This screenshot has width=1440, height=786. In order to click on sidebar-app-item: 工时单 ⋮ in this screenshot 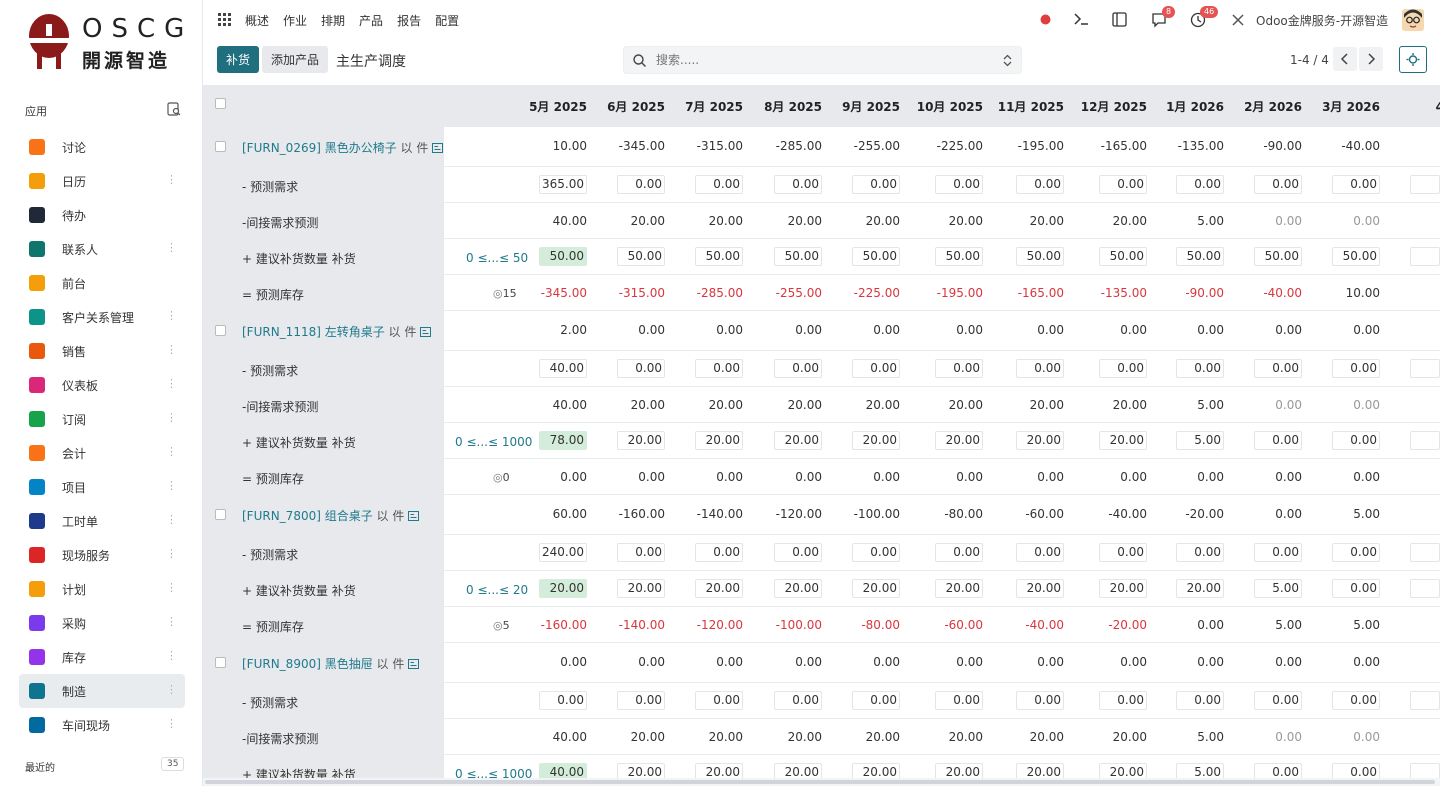, I will do `click(102, 521)`.